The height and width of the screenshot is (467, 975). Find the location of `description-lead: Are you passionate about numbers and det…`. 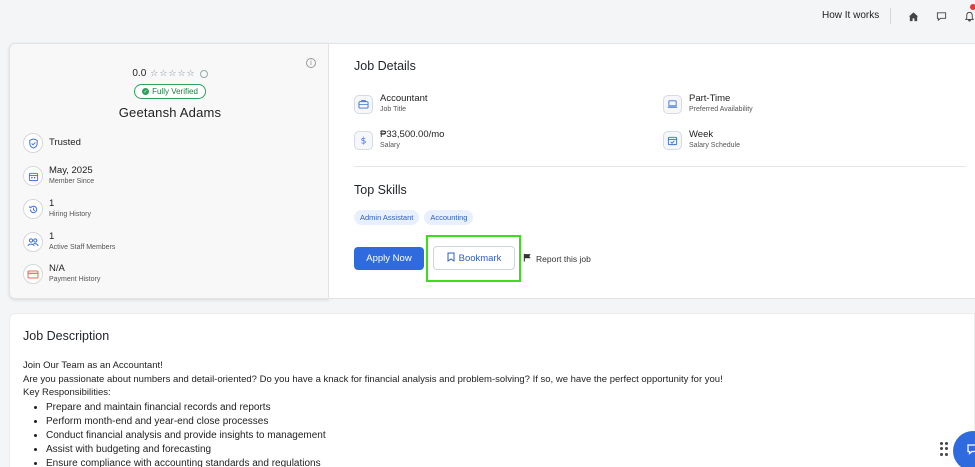

description-lead: Are you passionate about numbers and det… is located at coordinates (373, 379).